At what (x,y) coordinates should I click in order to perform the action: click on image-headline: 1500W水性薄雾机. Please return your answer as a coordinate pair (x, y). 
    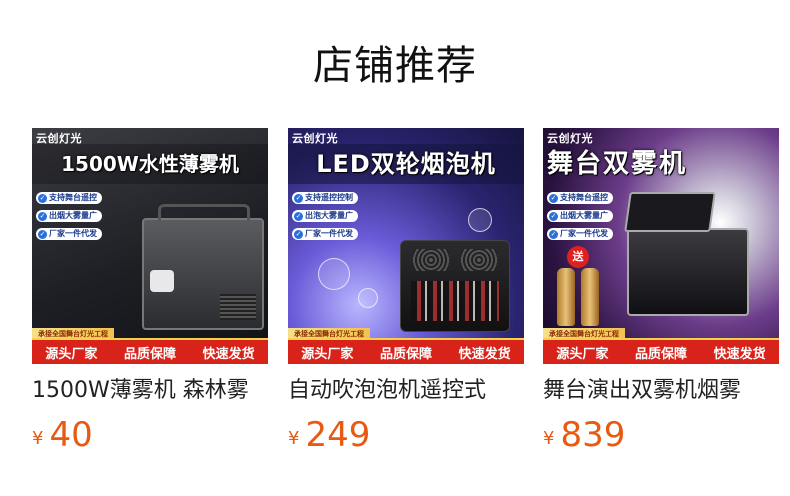
    Looking at the image, I should click on (150, 164).